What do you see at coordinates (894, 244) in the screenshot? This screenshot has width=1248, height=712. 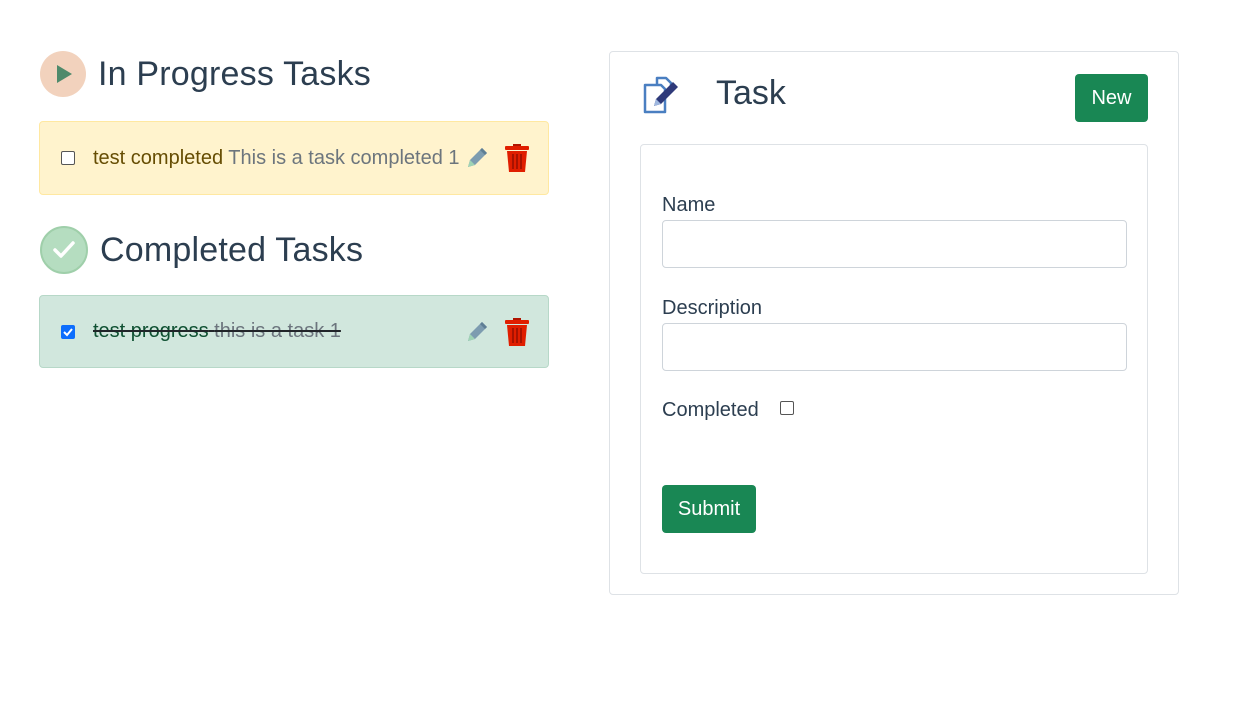 I see `name-input` at bounding box center [894, 244].